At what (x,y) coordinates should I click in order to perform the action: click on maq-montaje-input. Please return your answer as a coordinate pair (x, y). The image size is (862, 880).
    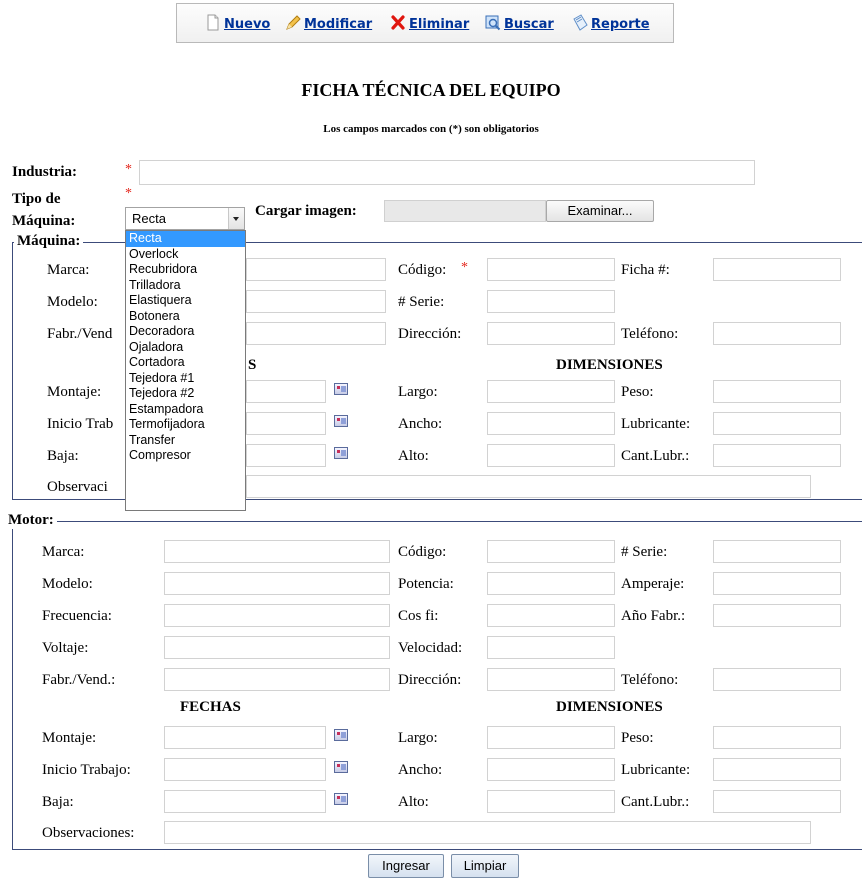
    Looking at the image, I should click on (286, 391).